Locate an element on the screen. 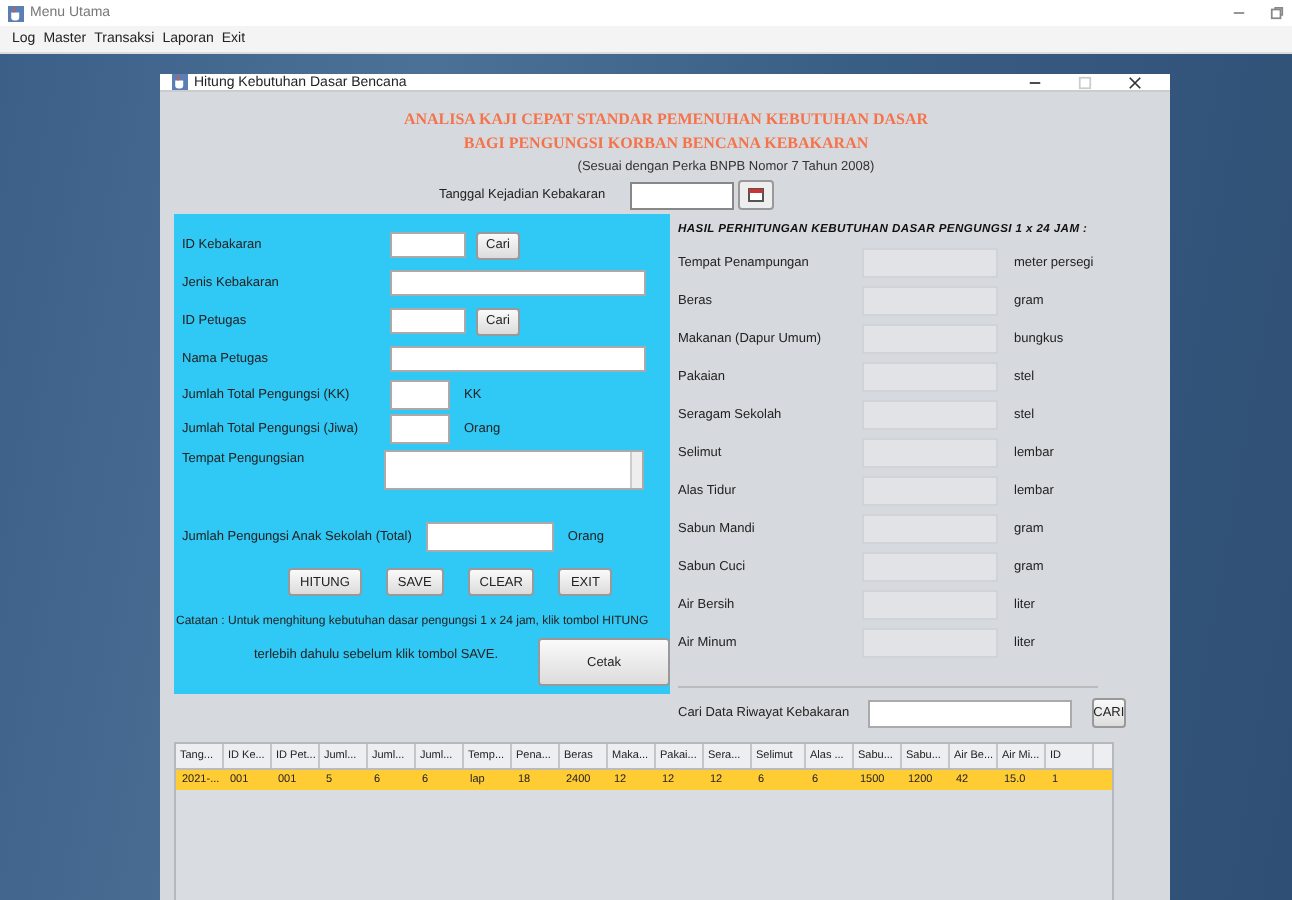 The height and width of the screenshot is (900, 1292). scrollbar is located at coordinates (636, 470).